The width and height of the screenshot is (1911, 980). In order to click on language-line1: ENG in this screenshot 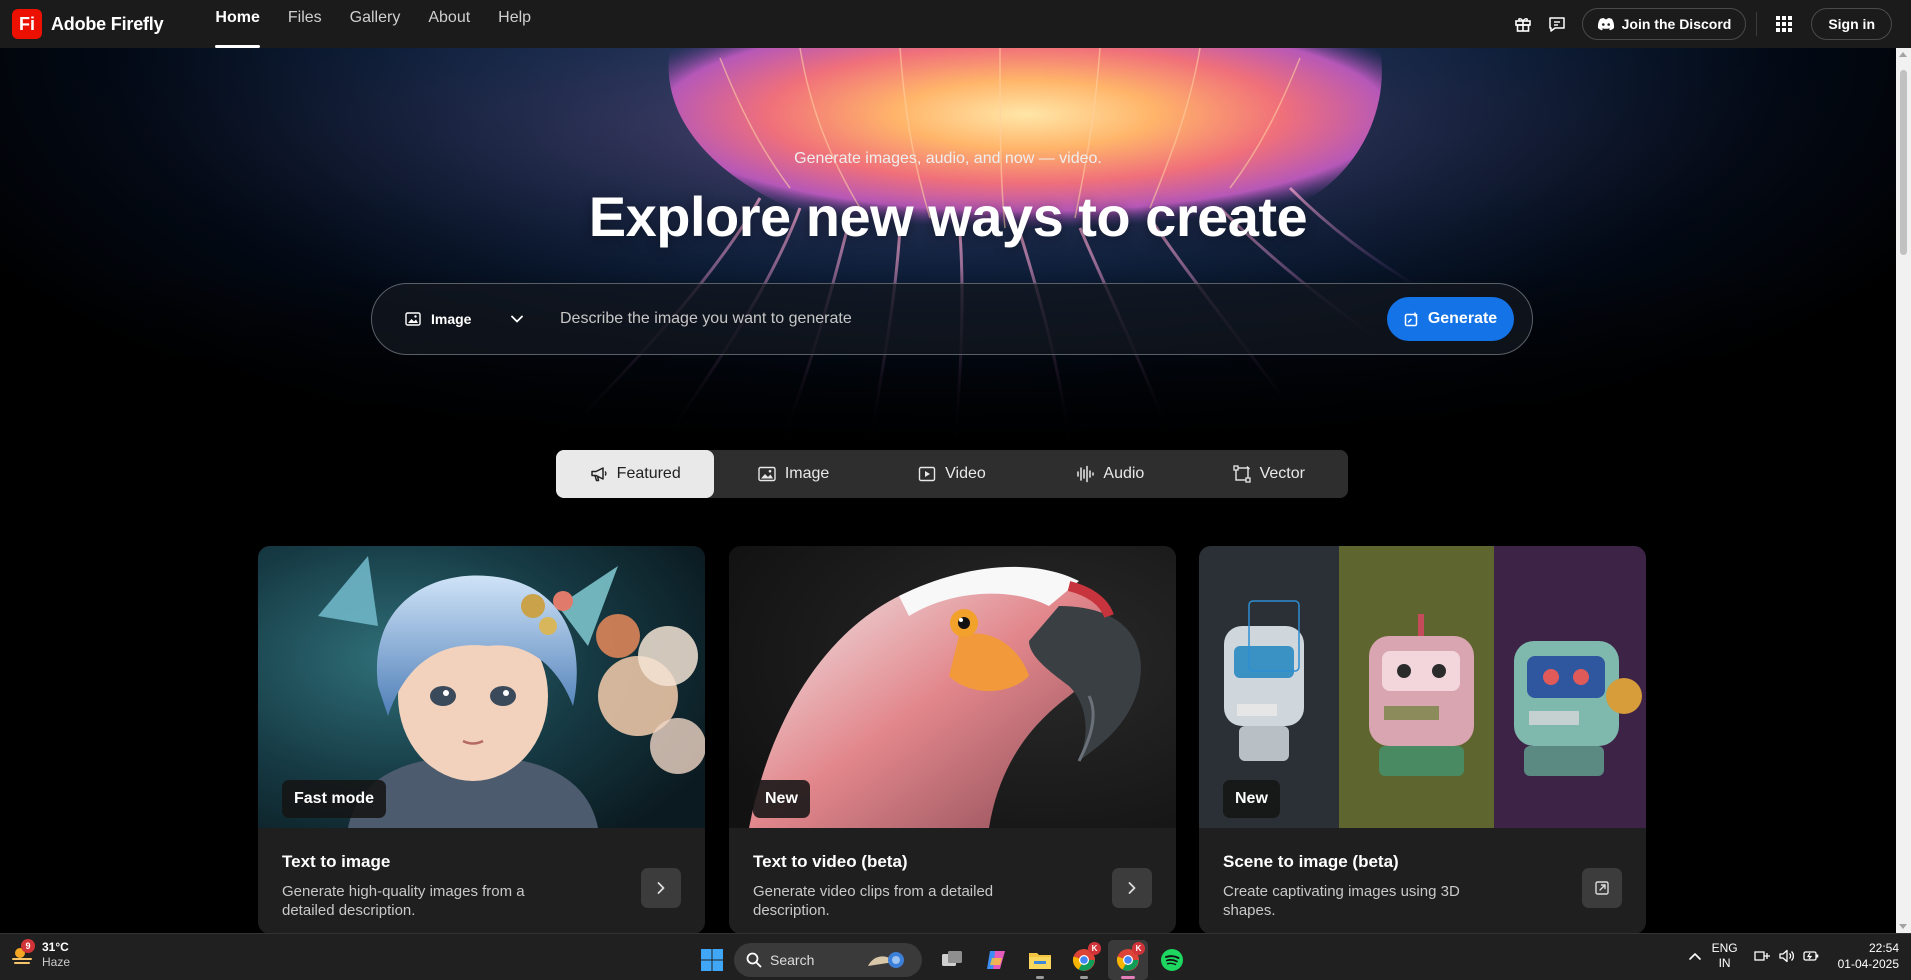, I will do `click(1724, 948)`.